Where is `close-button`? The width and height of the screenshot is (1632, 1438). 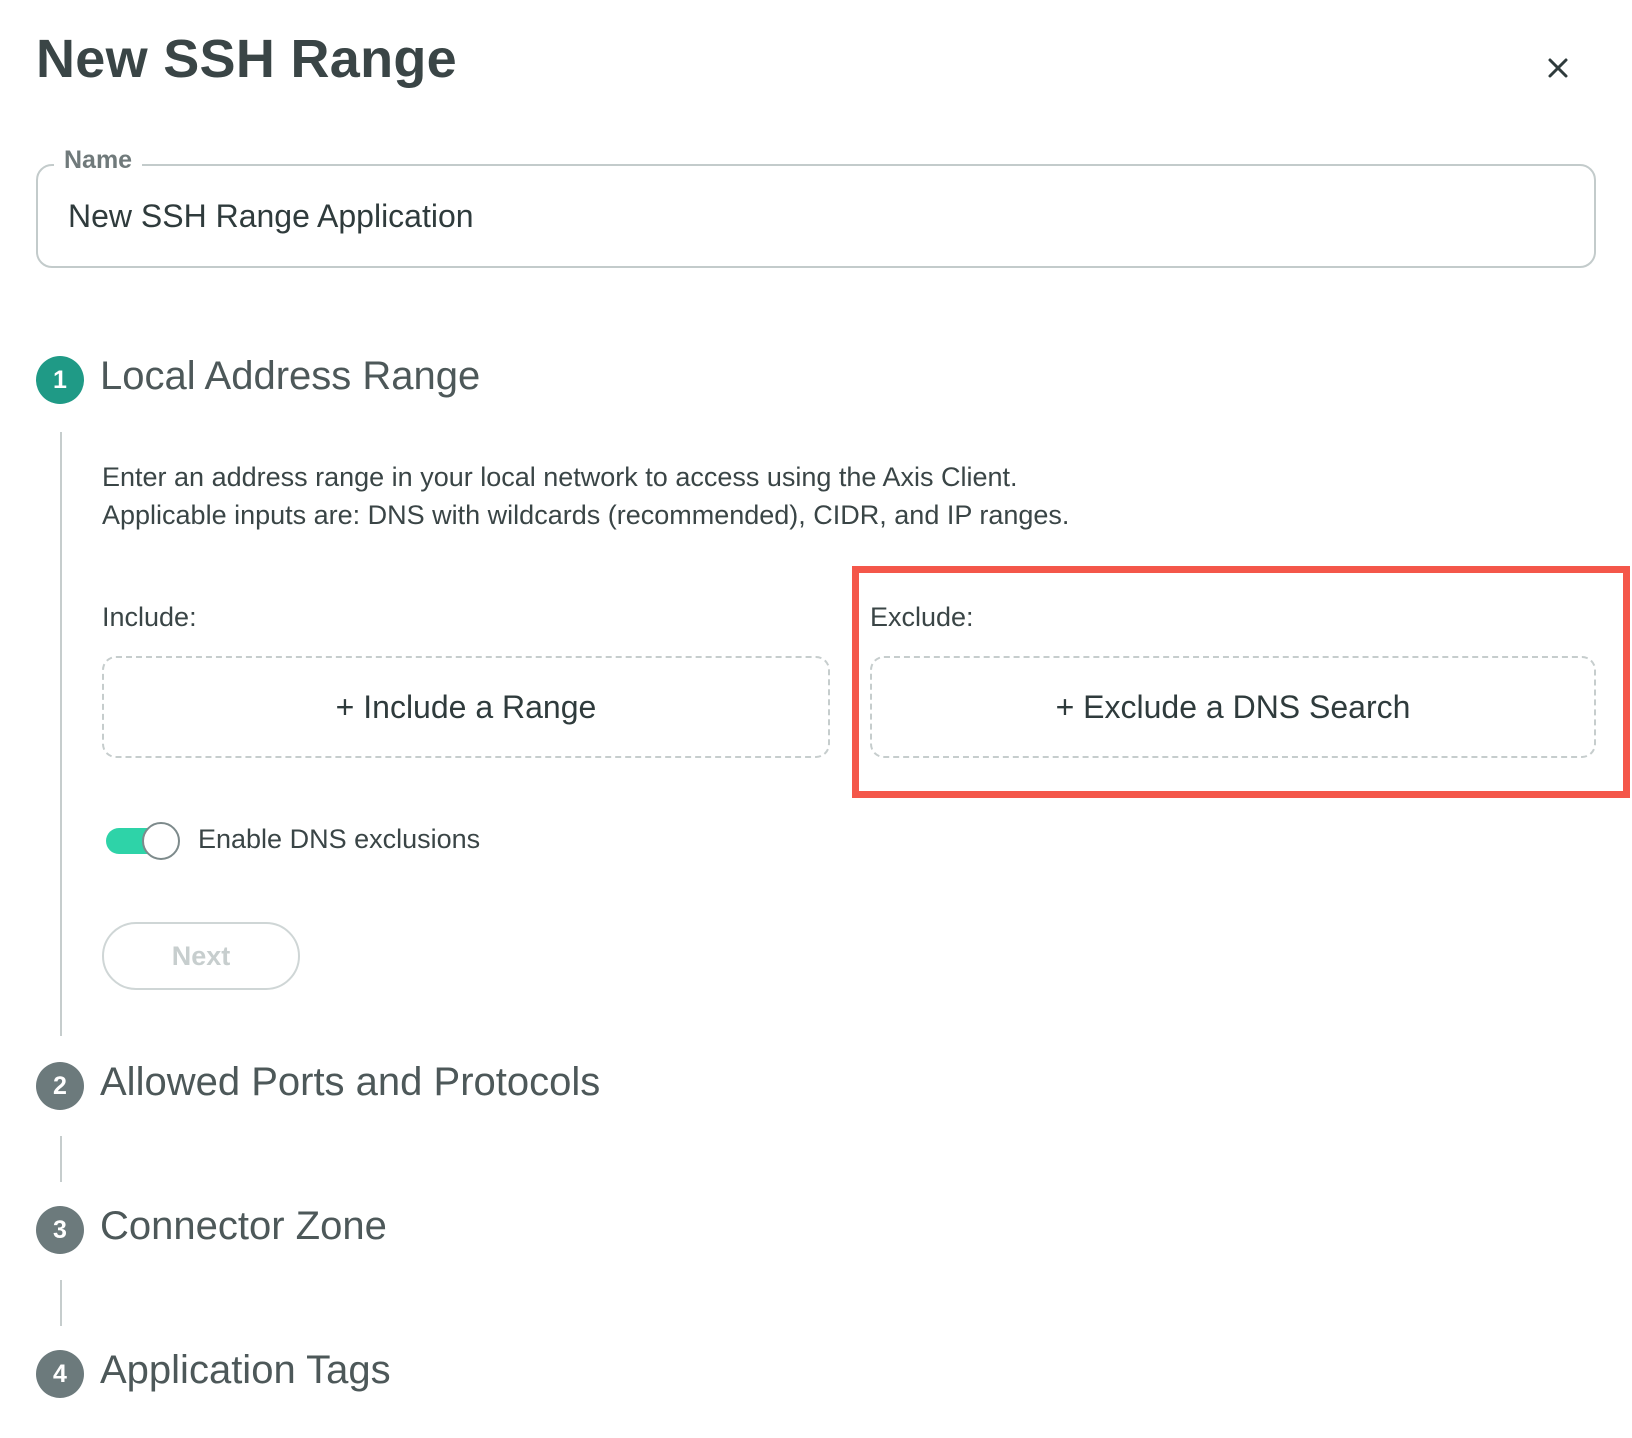 close-button is located at coordinates (1558, 68).